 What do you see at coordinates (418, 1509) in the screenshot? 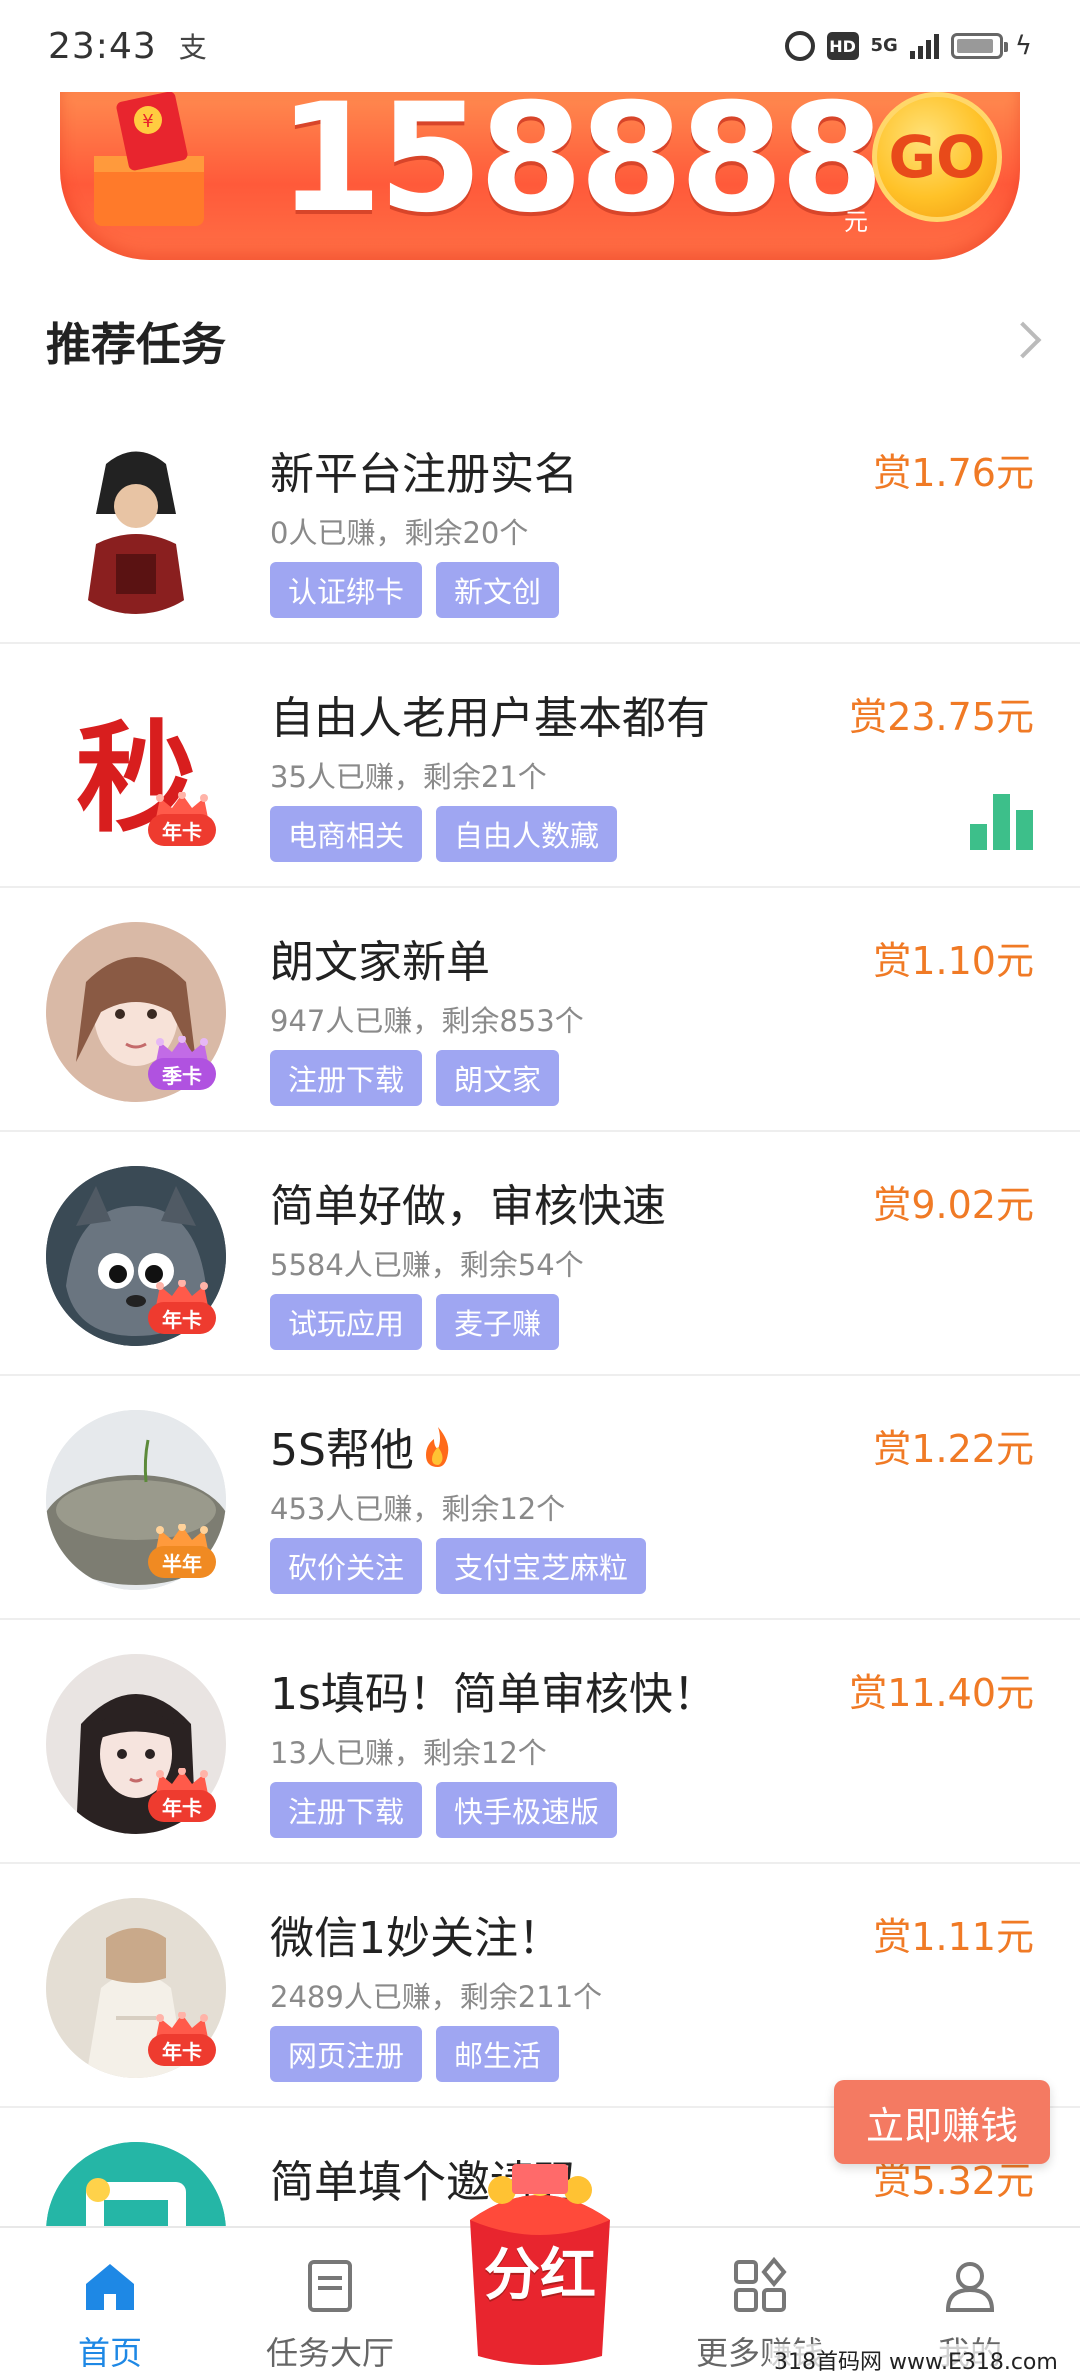
I see `task-meta: 453人已赚，剩余12个` at bounding box center [418, 1509].